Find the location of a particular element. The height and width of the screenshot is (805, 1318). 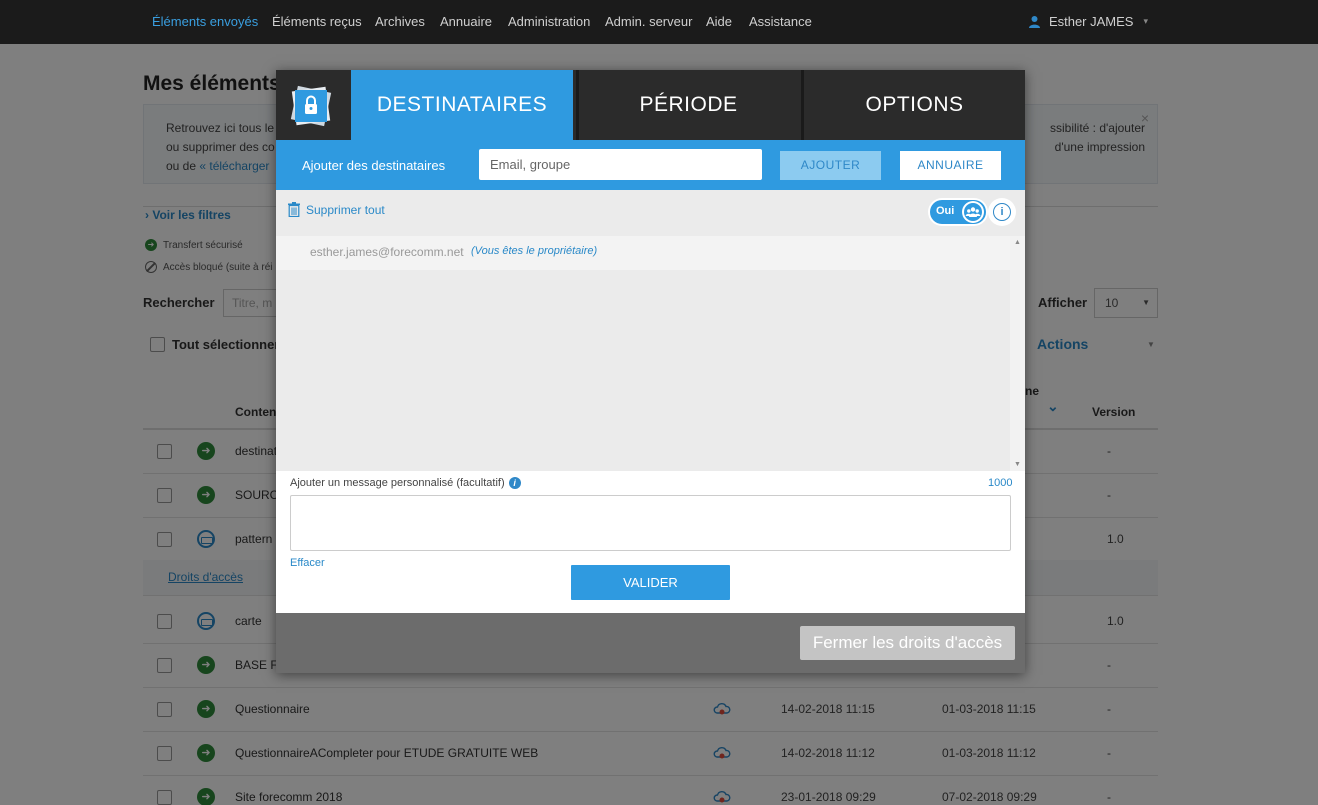

lock-logo-icon is located at coordinates (311, 106).